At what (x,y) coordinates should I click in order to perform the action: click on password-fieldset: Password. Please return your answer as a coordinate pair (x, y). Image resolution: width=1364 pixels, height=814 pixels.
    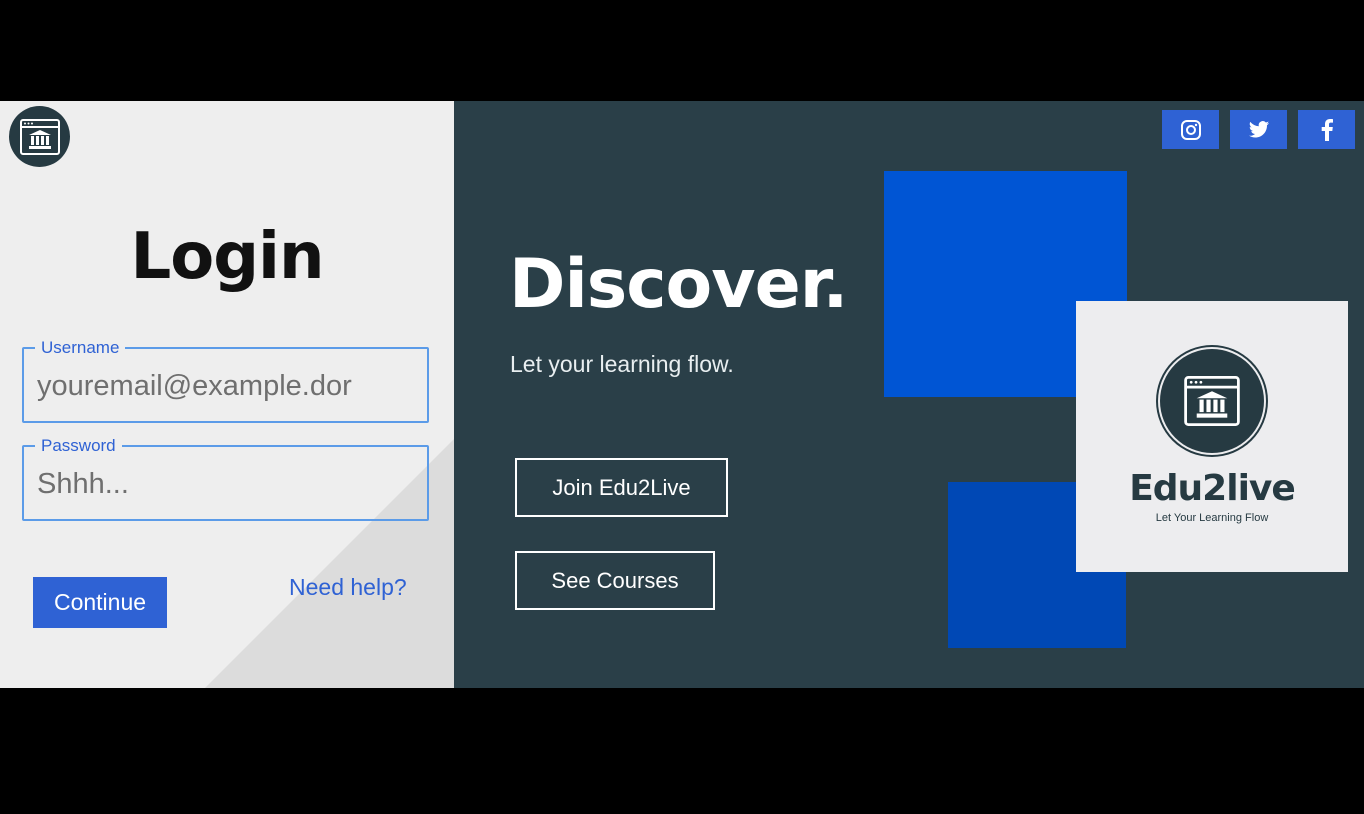
    Looking at the image, I should click on (225, 478).